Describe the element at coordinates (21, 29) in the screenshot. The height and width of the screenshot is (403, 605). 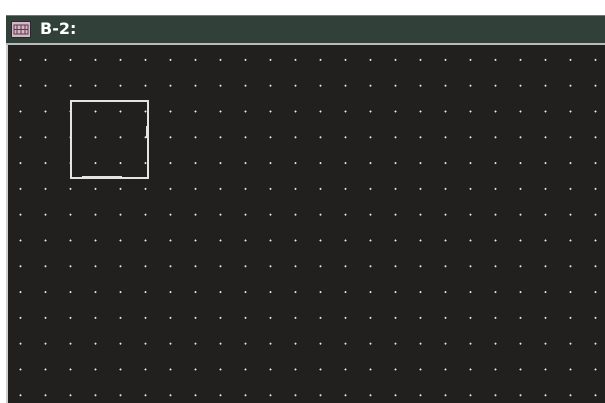
I see `diagram-window-icon` at that location.